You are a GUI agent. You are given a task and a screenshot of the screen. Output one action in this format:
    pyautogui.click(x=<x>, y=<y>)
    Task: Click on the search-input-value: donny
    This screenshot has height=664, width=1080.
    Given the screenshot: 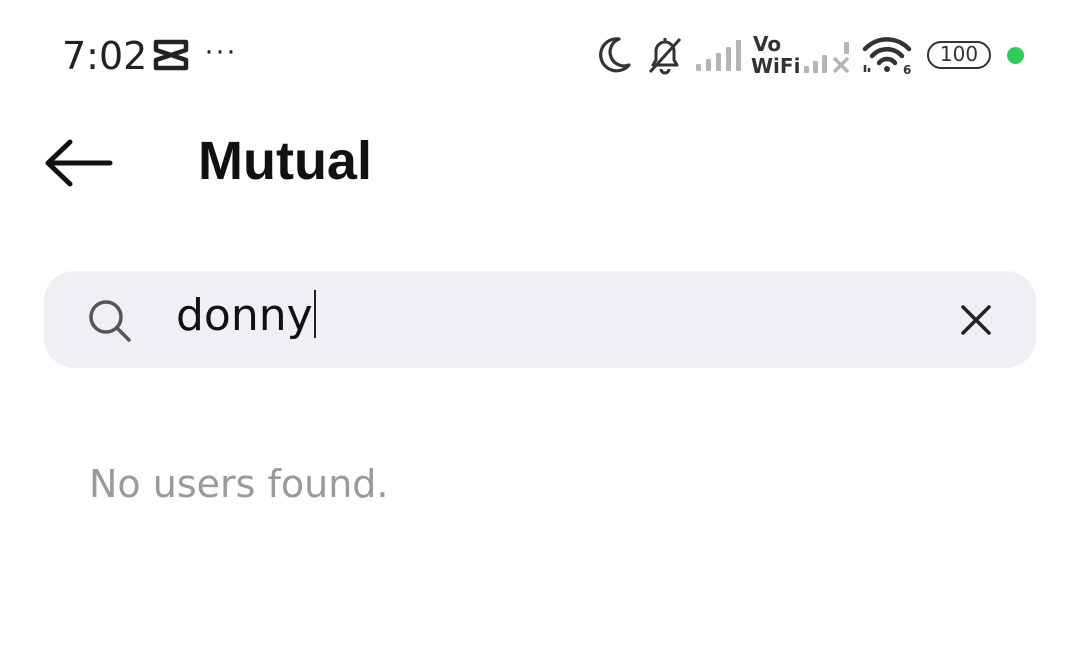 What is the action you would take?
    pyautogui.click(x=244, y=315)
    